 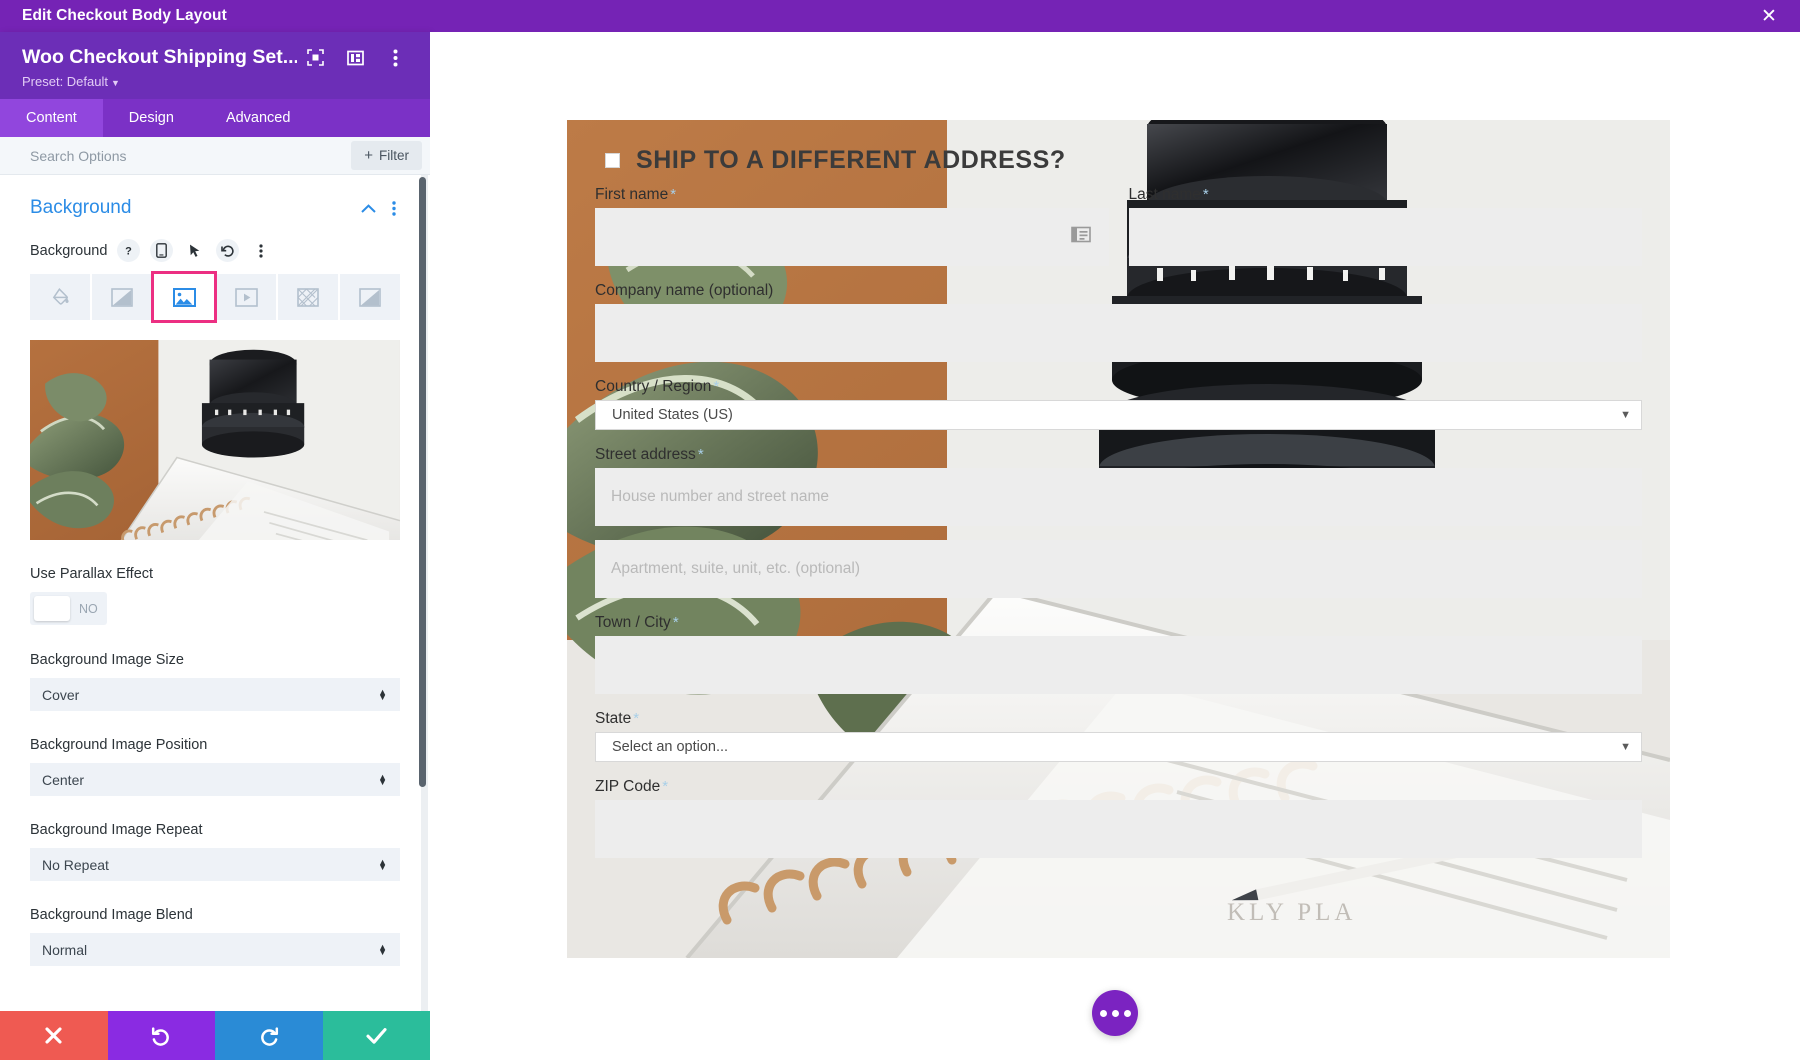 What do you see at coordinates (1769, 16) in the screenshot?
I see `close-icon: ✕` at bounding box center [1769, 16].